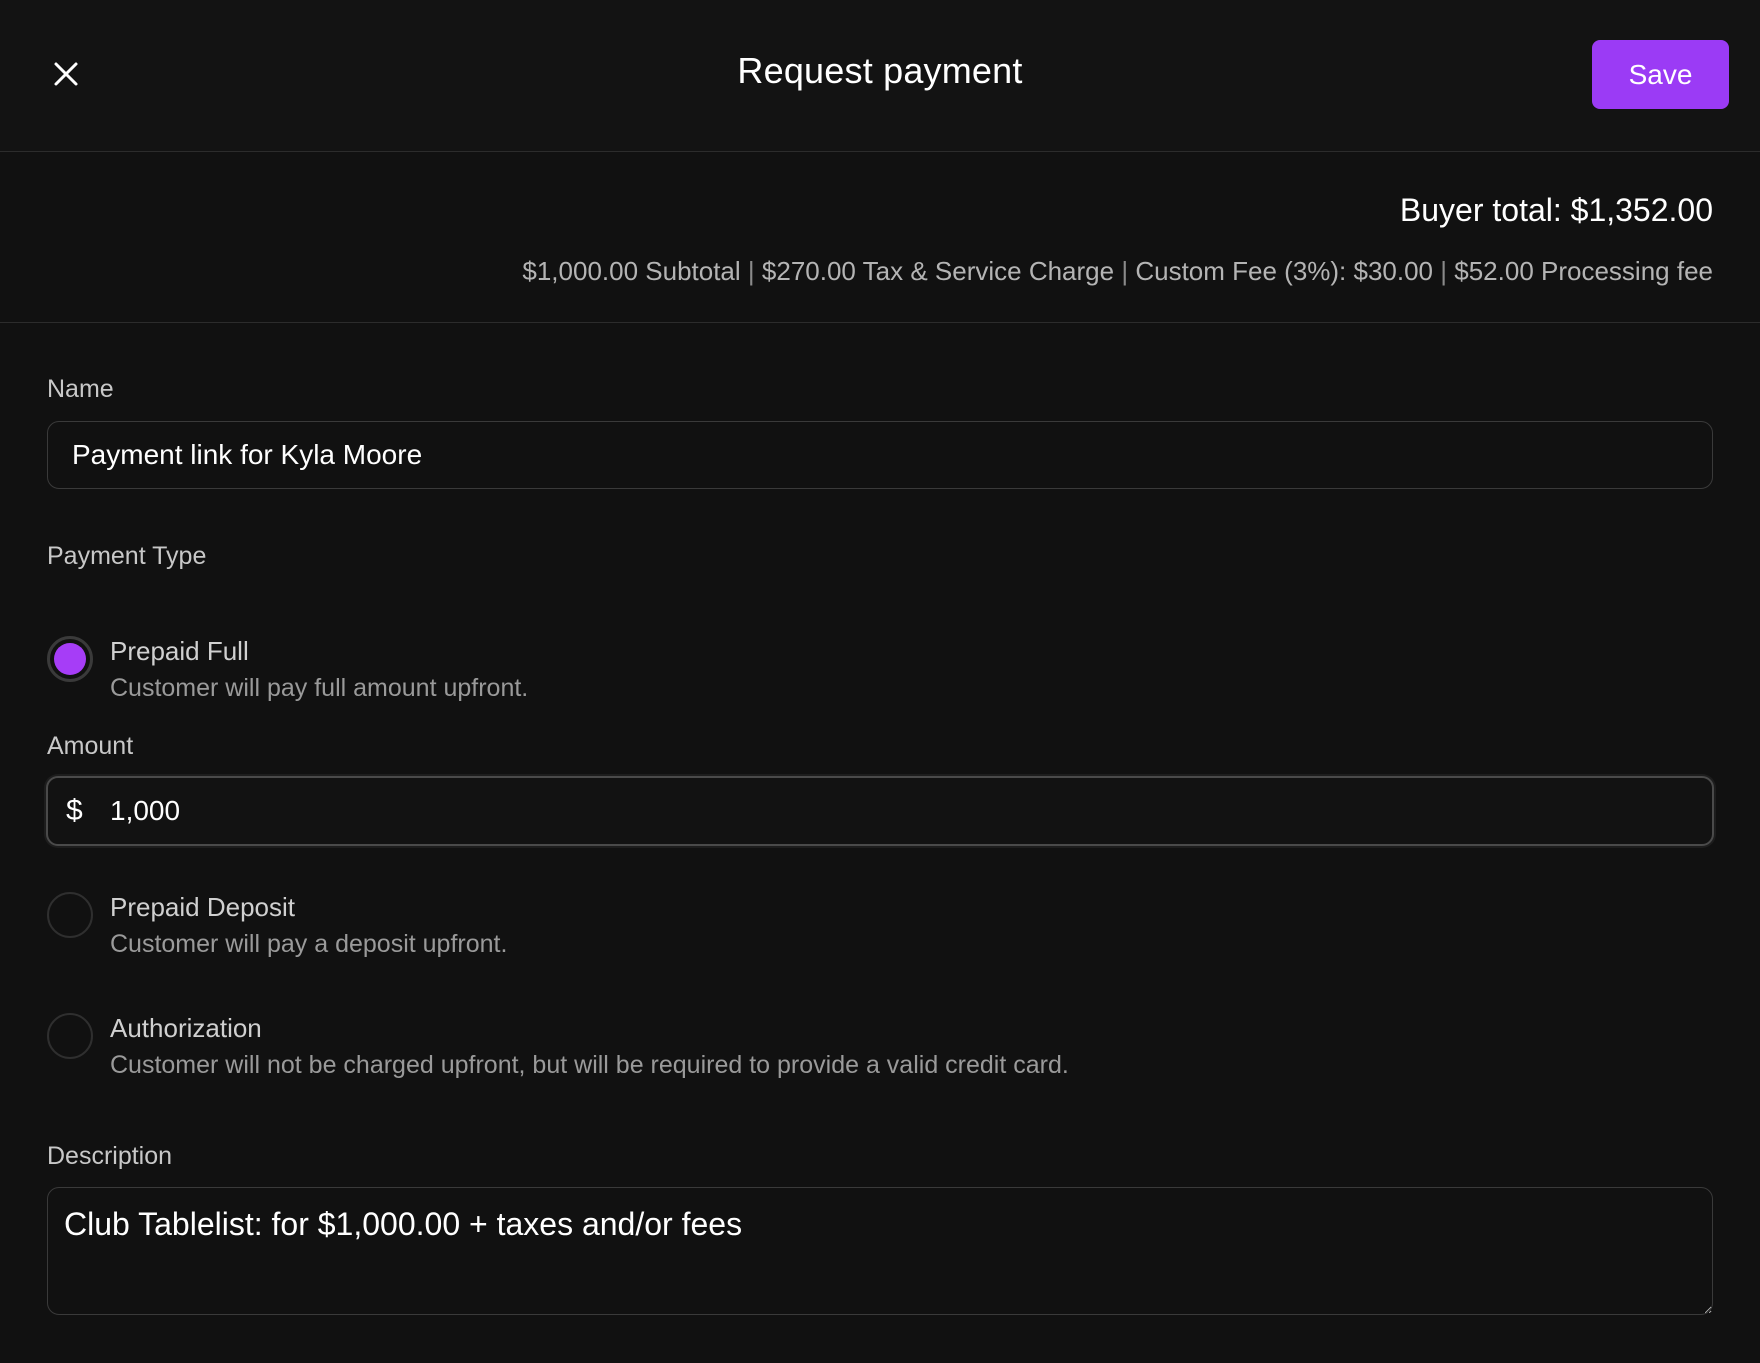 Image resolution: width=1760 pixels, height=1363 pixels. What do you see at coordinates (110, 1156) in the screenshot?
I see `description-label: Description` at bounding box center [110, 1156].